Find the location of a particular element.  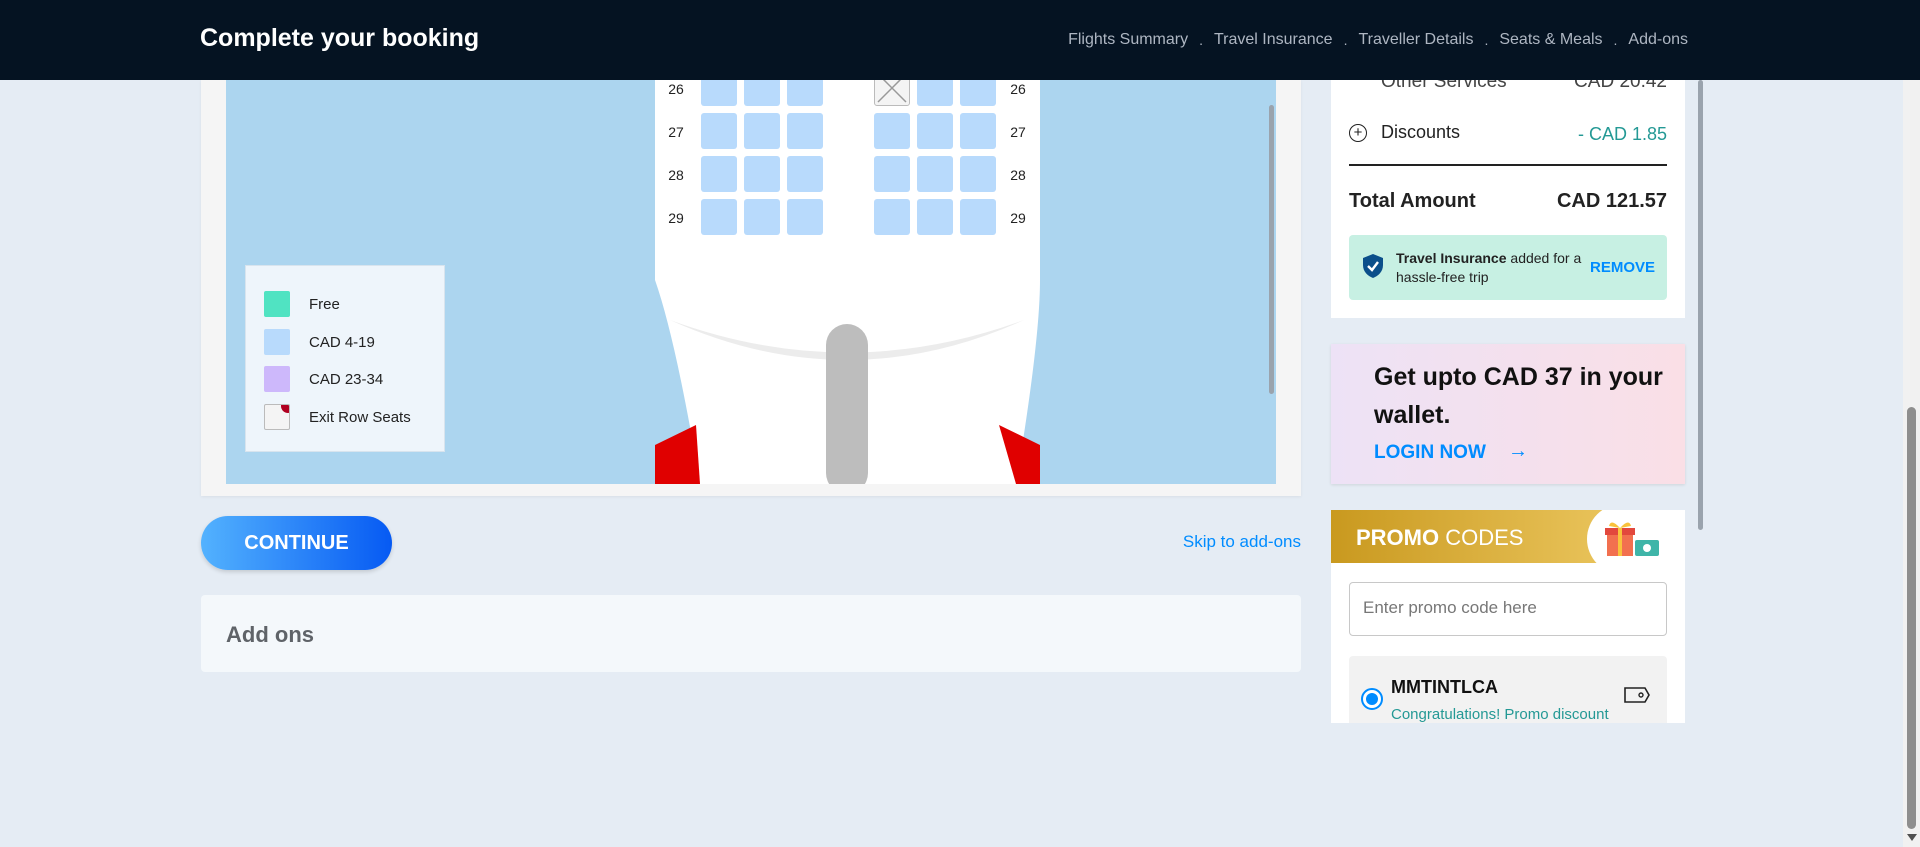

discounts-label: Discounts is located at coordinates (1421, 132).